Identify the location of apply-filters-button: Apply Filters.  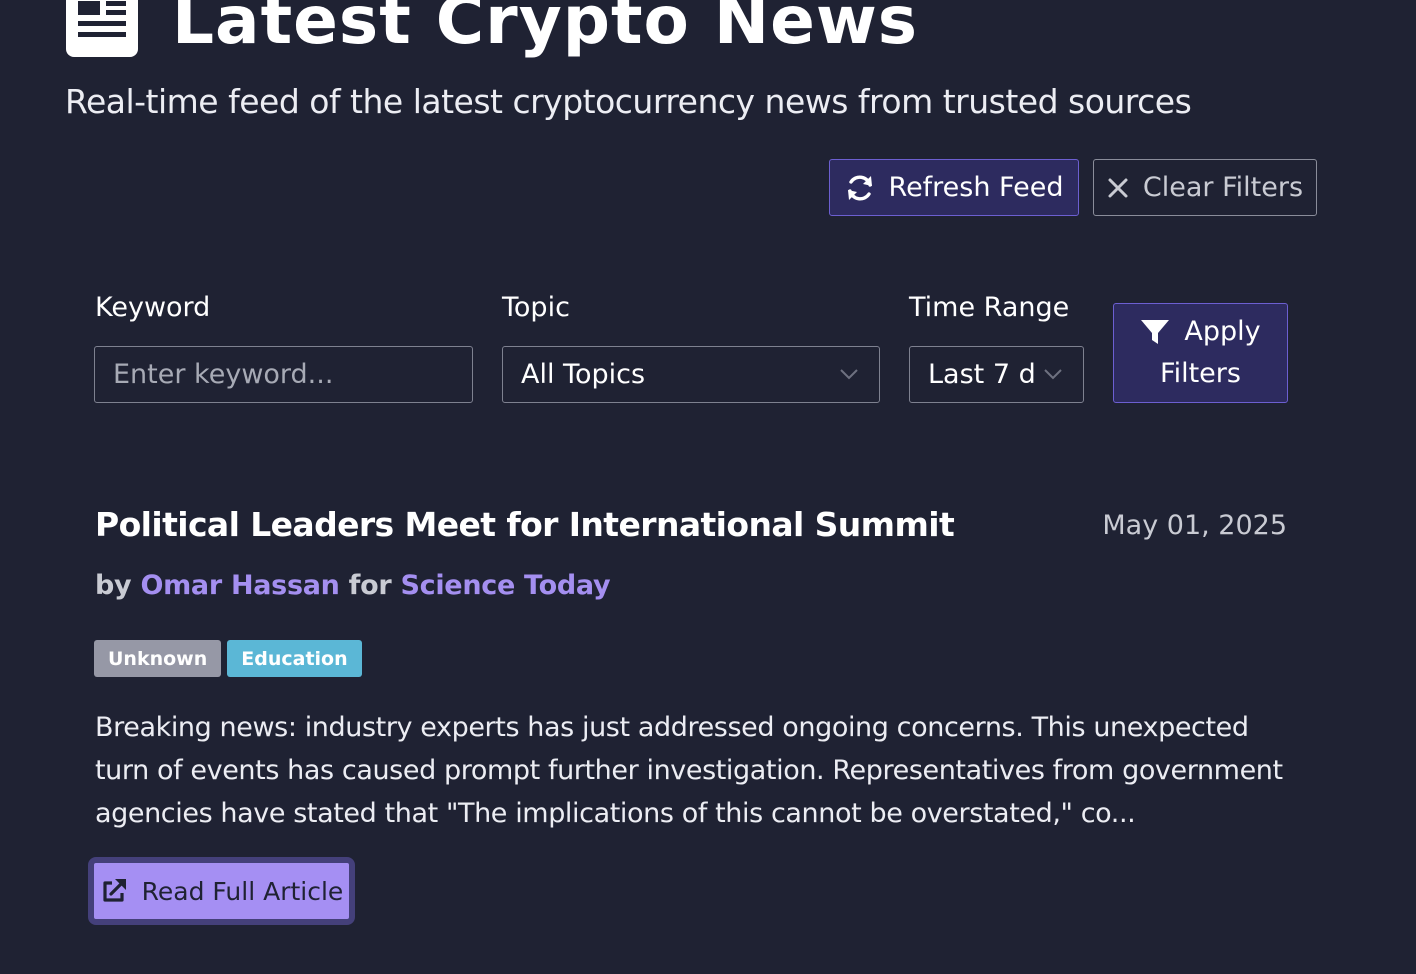
(1200, 353).